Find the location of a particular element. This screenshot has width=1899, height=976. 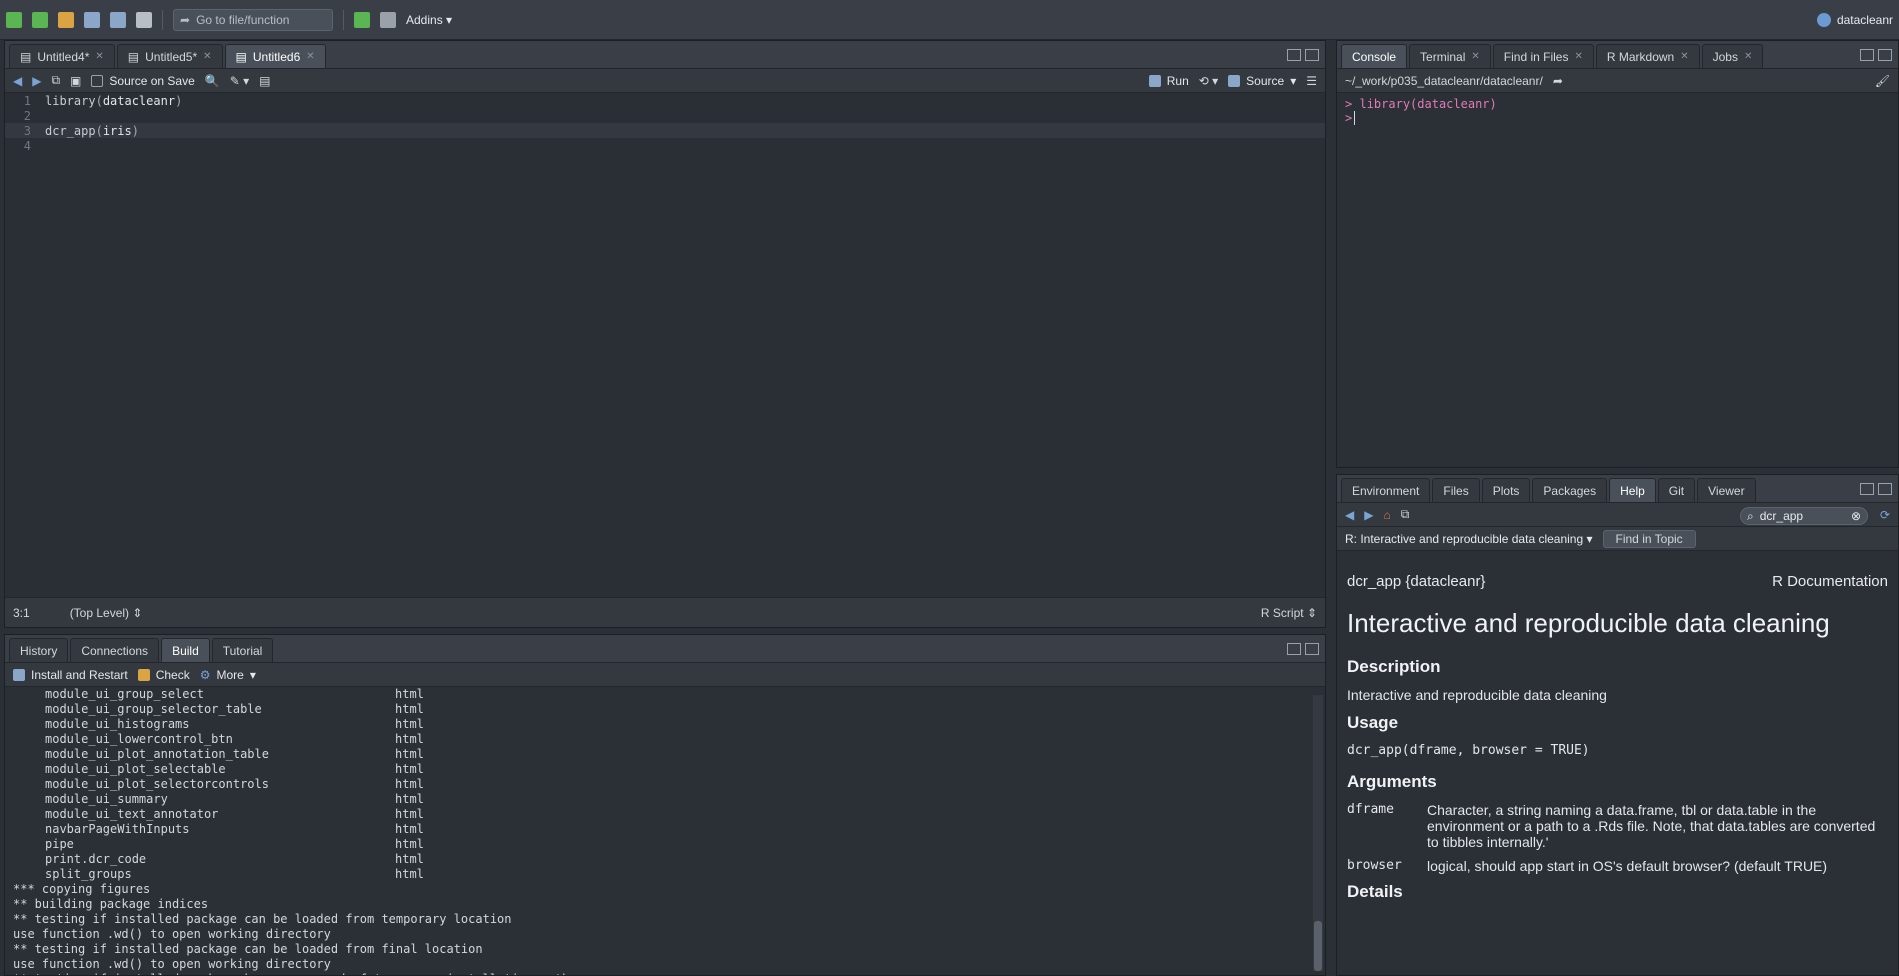

tab-terminal: Terminal ✕ is located at coordinates (1450, 56).